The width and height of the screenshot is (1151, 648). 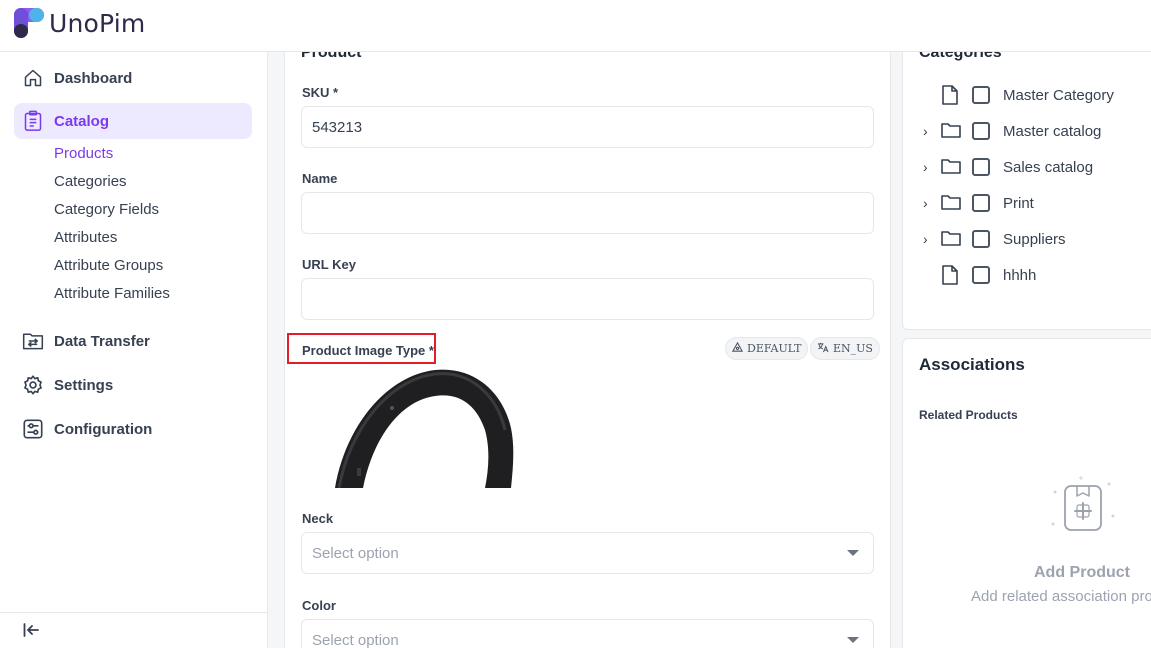 What do you see at coordinates (968, 415) in the screenshot?
I see `related-products-label: Related Products` at bounding box center [968, 415].